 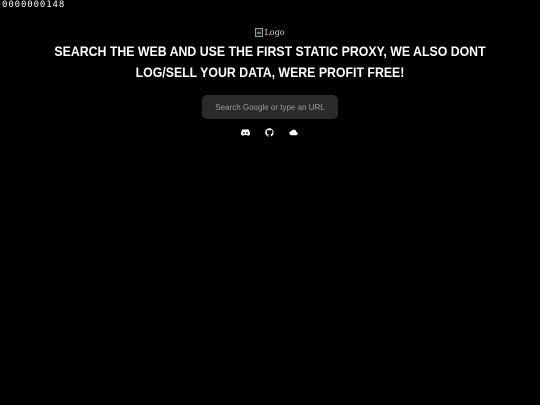 I want to click on visit-counter: 0000000148, so click(x=34, y=5).